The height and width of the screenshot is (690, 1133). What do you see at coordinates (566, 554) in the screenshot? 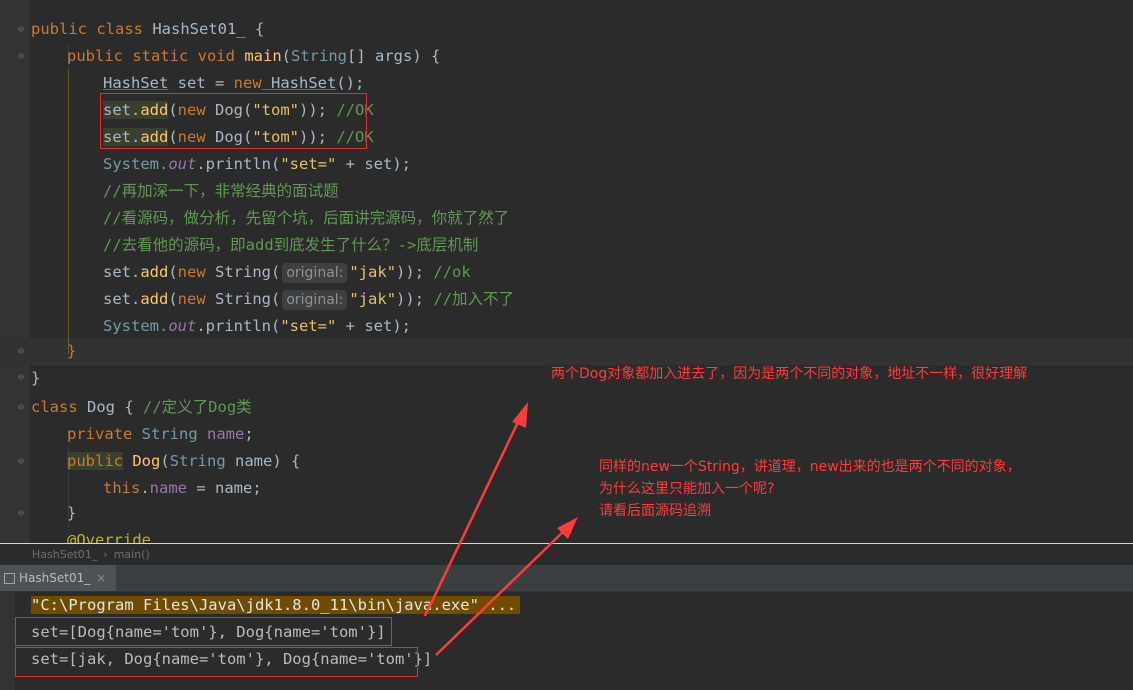
I see `breadcrumb: HashSet01_ › main()` at bounding box center [566, 554].